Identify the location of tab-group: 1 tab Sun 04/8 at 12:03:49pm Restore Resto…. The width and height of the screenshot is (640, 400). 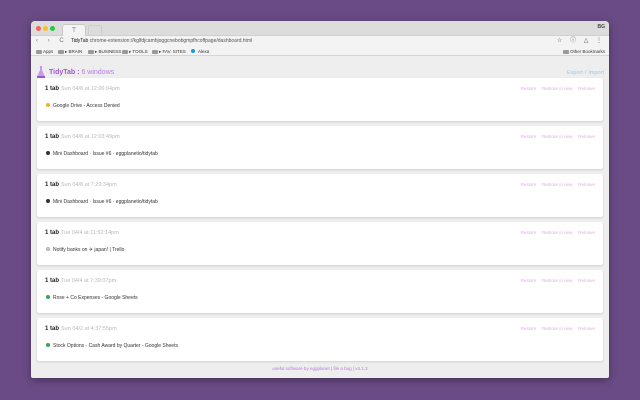
(320, 147).